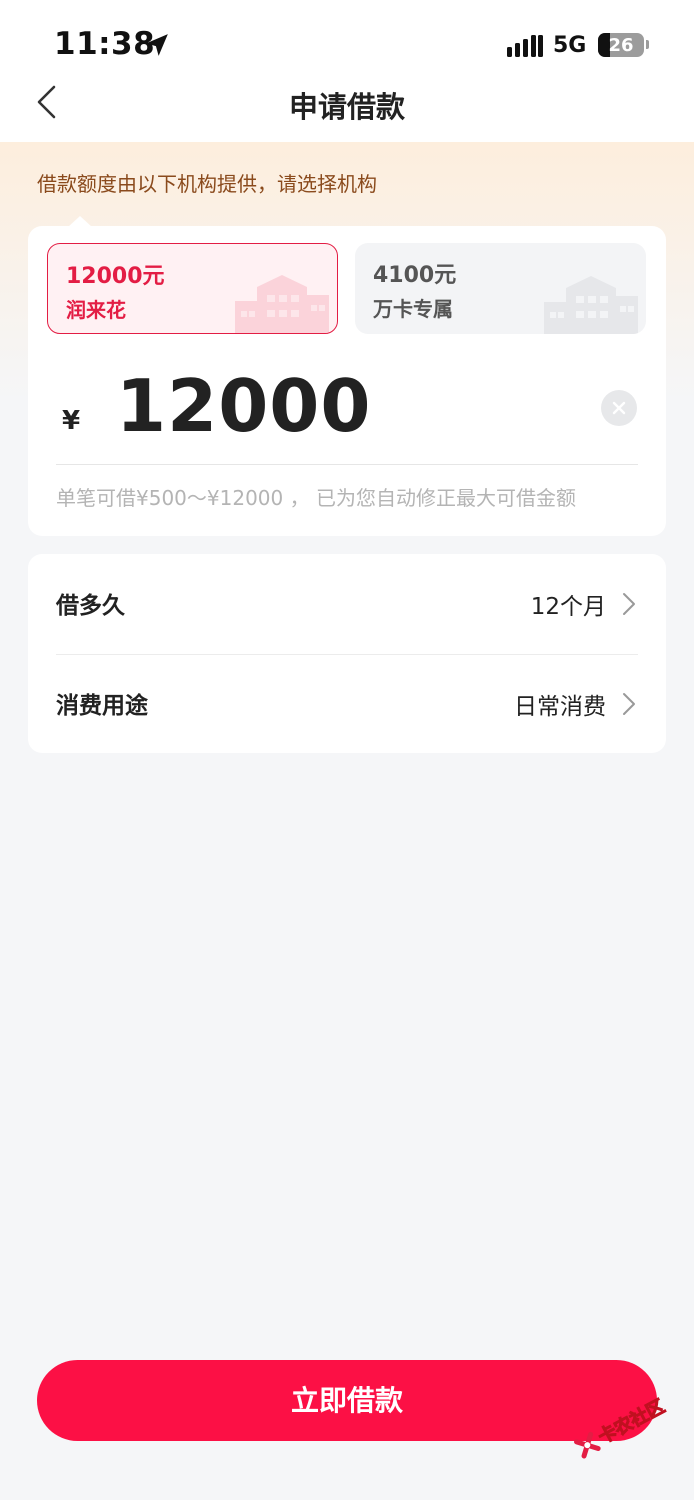 The height and width of the screenshot is (1500, 694). What do you see at coordinates (115, 276) in the screenshot?
I see `institution-amount: 12000元` at bounding box center [115, 276].